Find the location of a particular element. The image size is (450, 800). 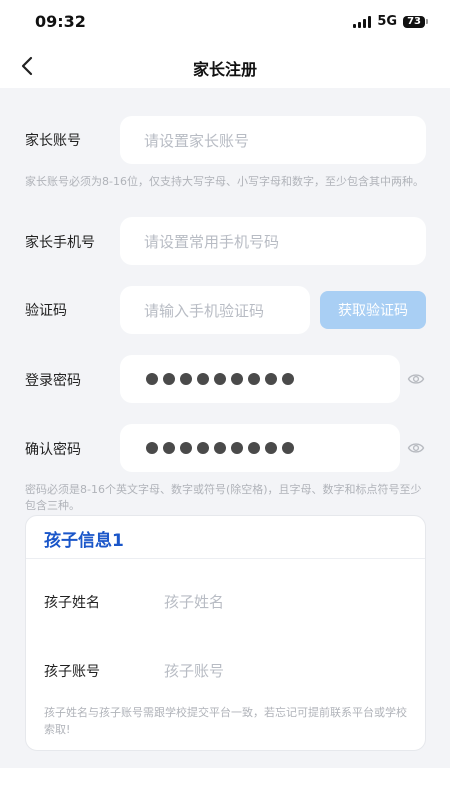

password-mask is located at coordinates (219, 379).